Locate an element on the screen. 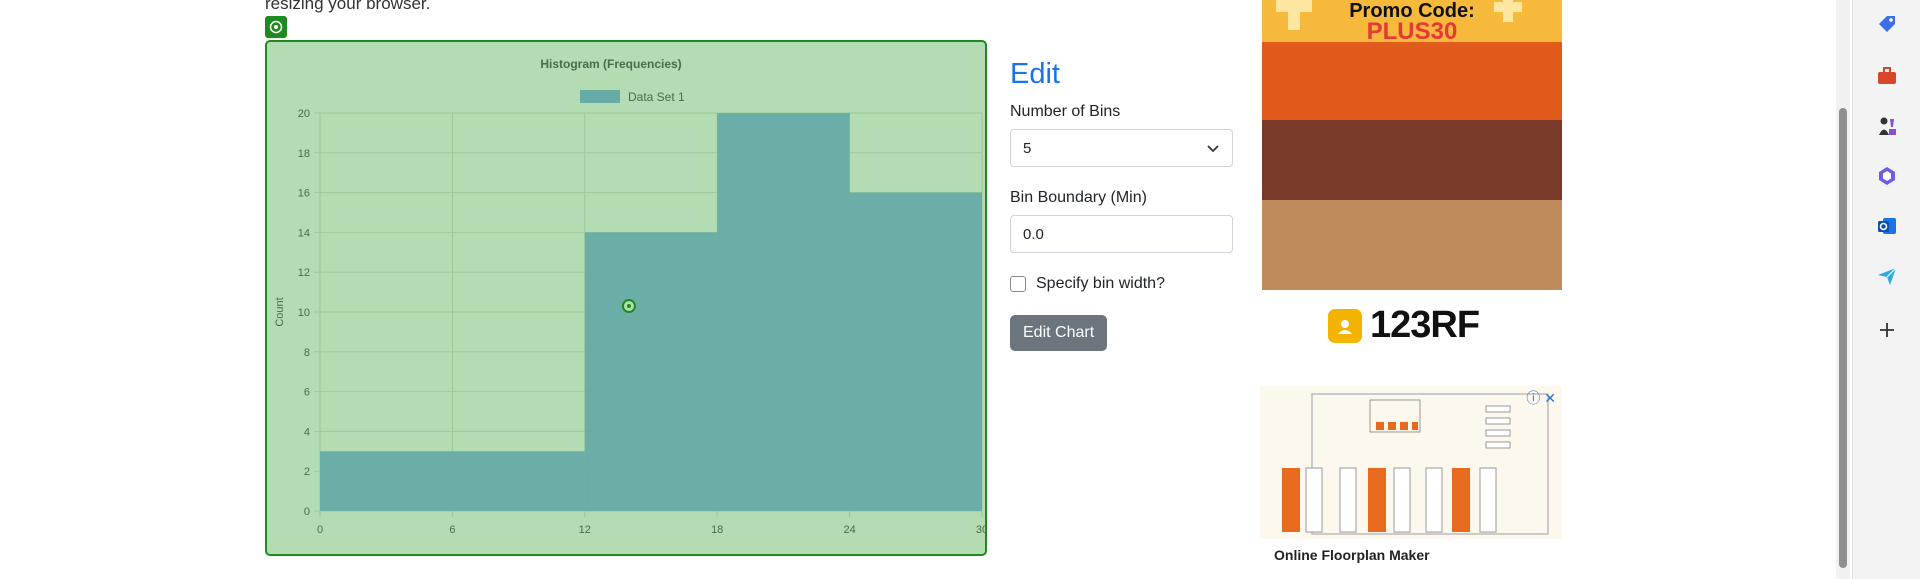 This screenshot has height=579, width=1920. bins-value: 5 is located at coordinates (1027, 148).